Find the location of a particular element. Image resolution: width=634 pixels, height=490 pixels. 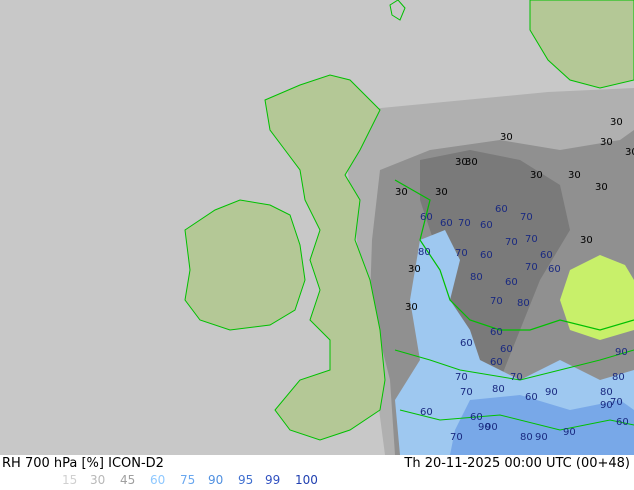

legend-item: 90 is located at coordinates (216, 480).